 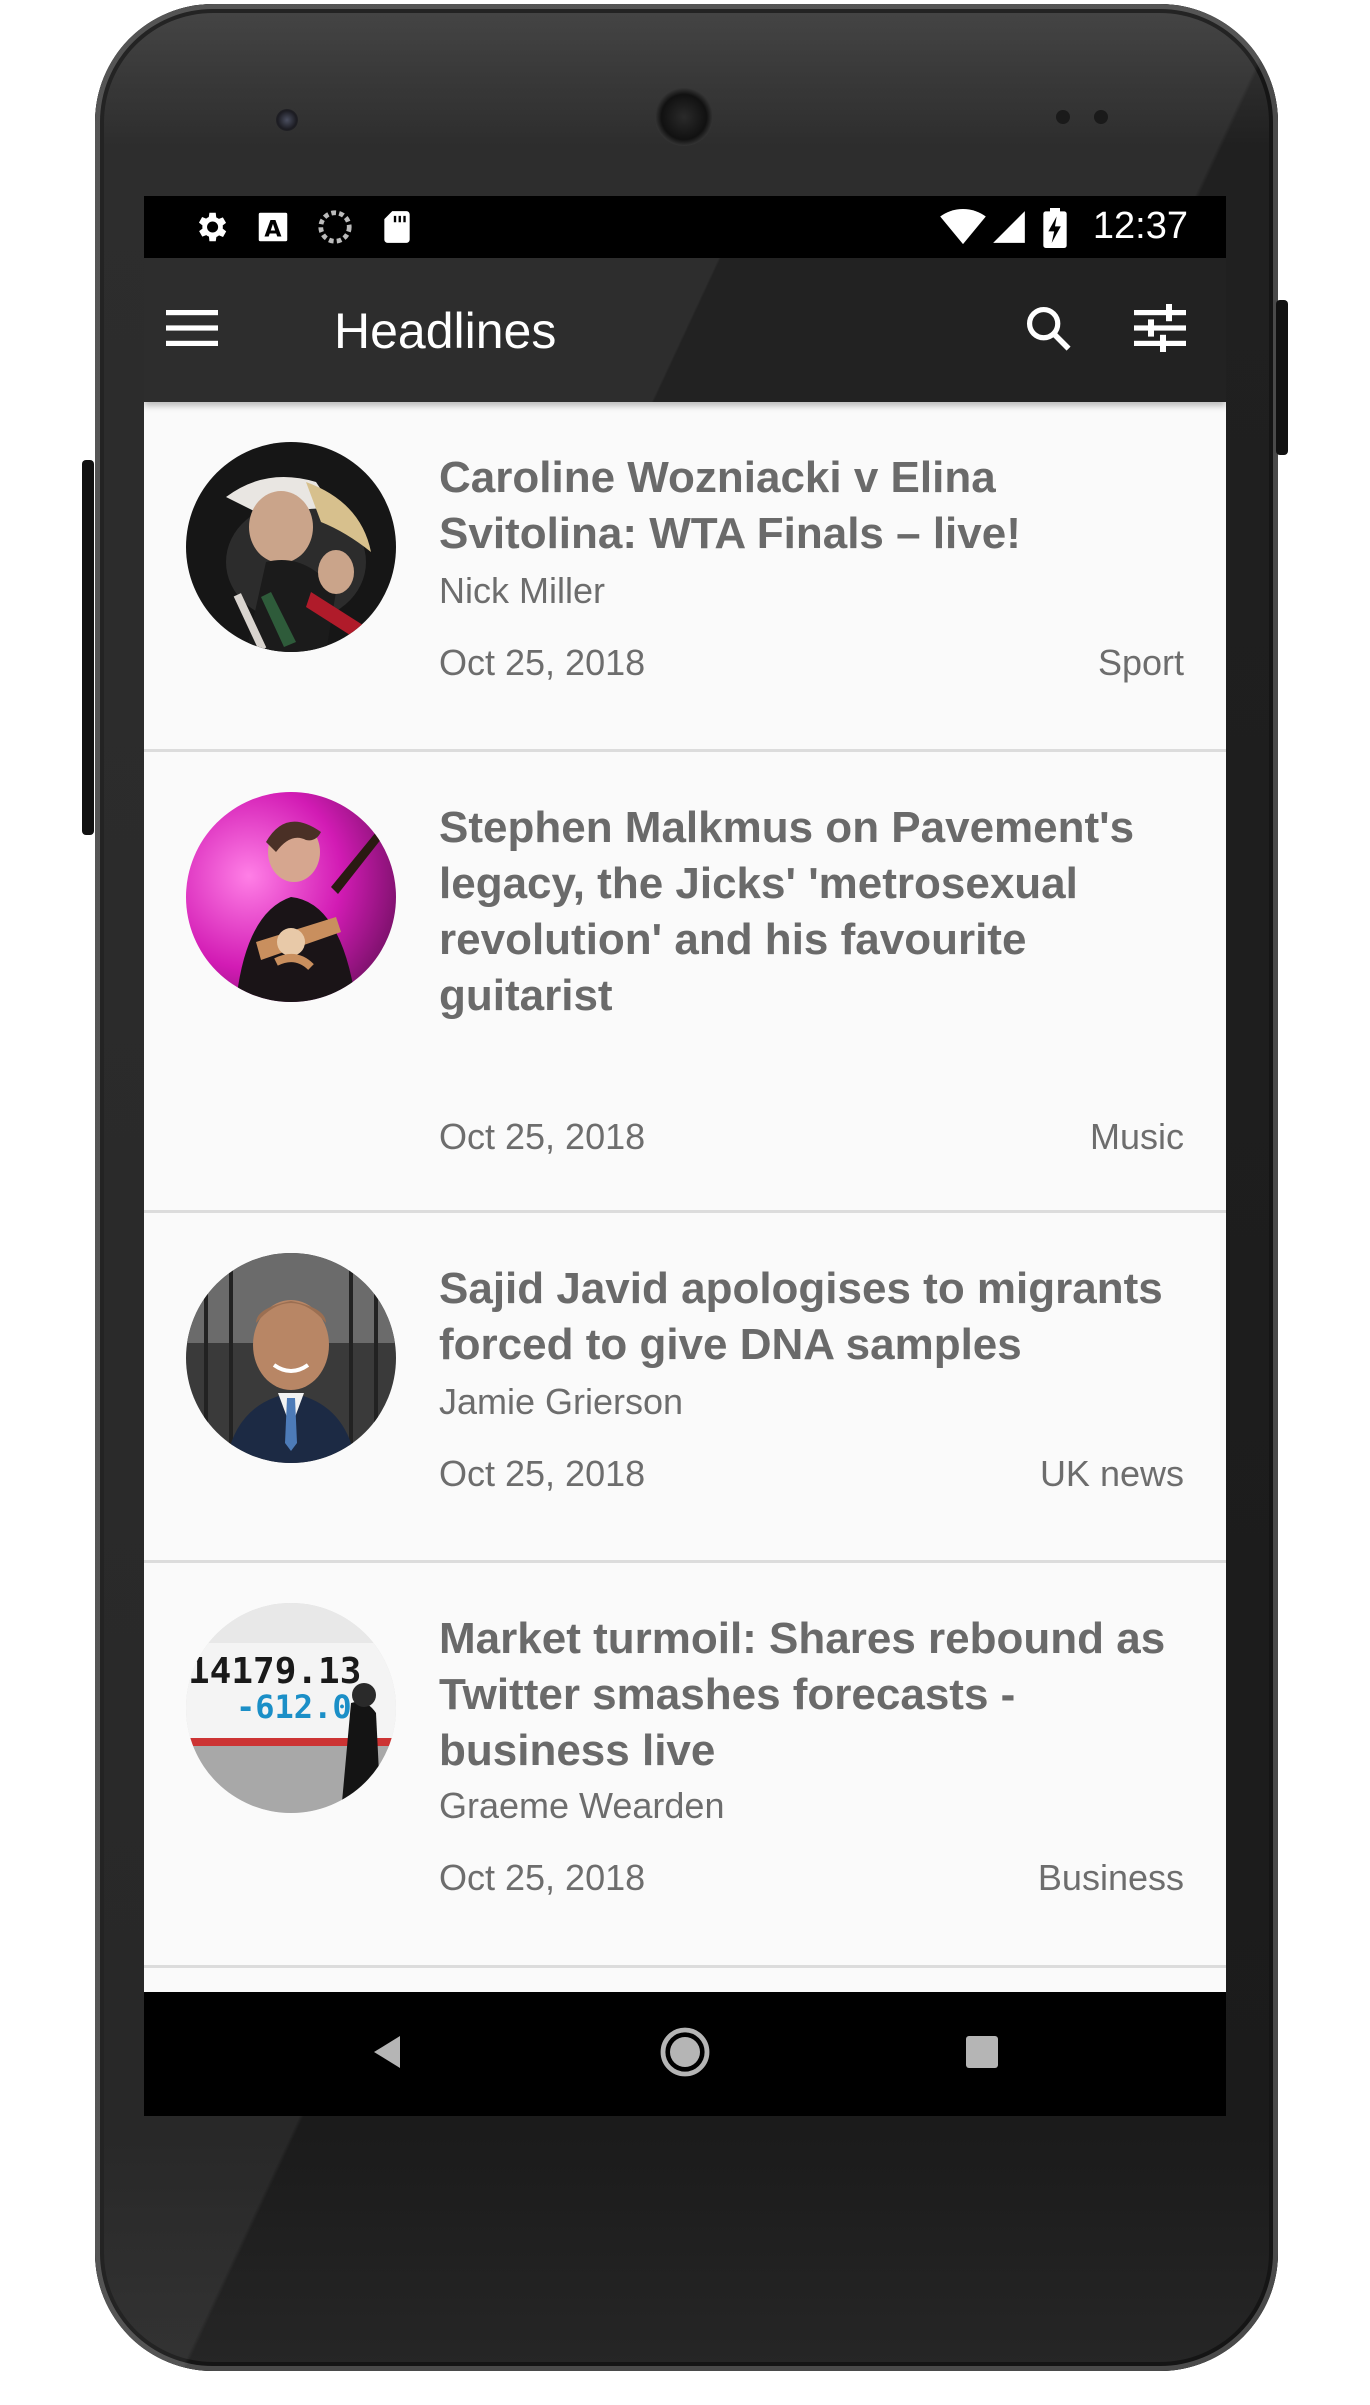 I want to click on settings-icon, so click(x=211, y=227).